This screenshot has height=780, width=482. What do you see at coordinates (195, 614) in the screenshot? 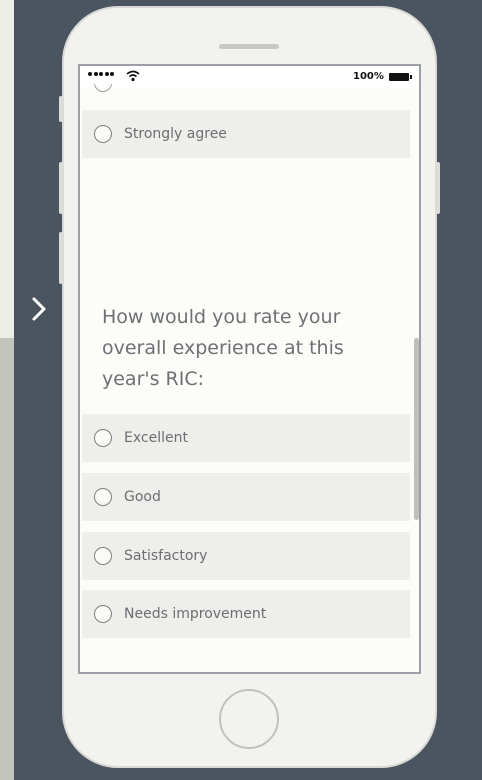
I see `option-label: Needs improvement` at bounding box center [195, 614].